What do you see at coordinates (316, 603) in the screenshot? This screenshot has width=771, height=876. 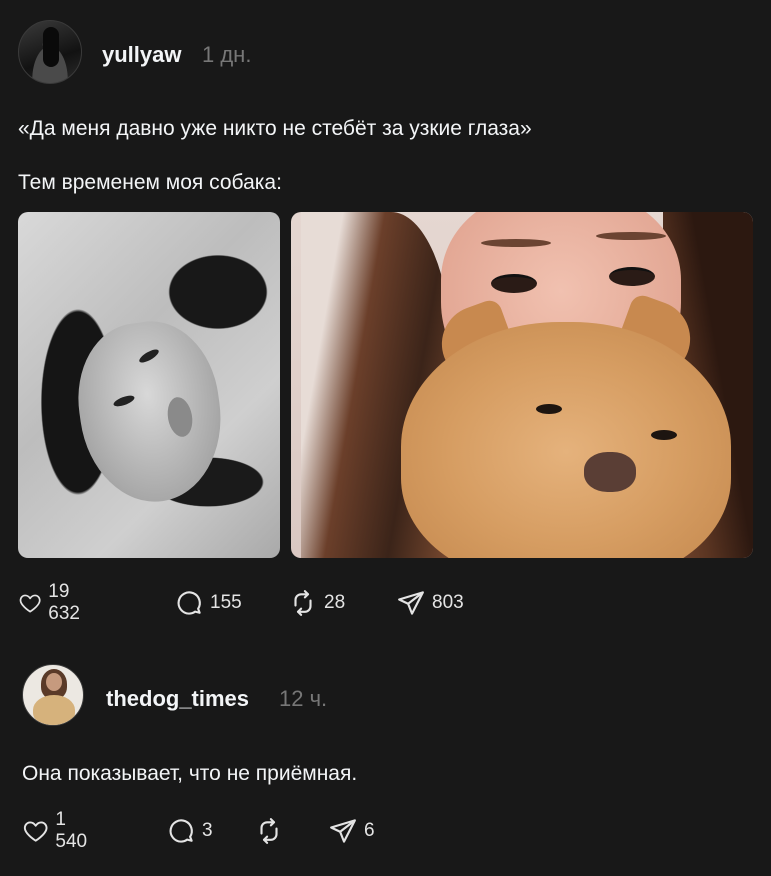 I see `repost-button: 28` at bounding box center [316, 603].